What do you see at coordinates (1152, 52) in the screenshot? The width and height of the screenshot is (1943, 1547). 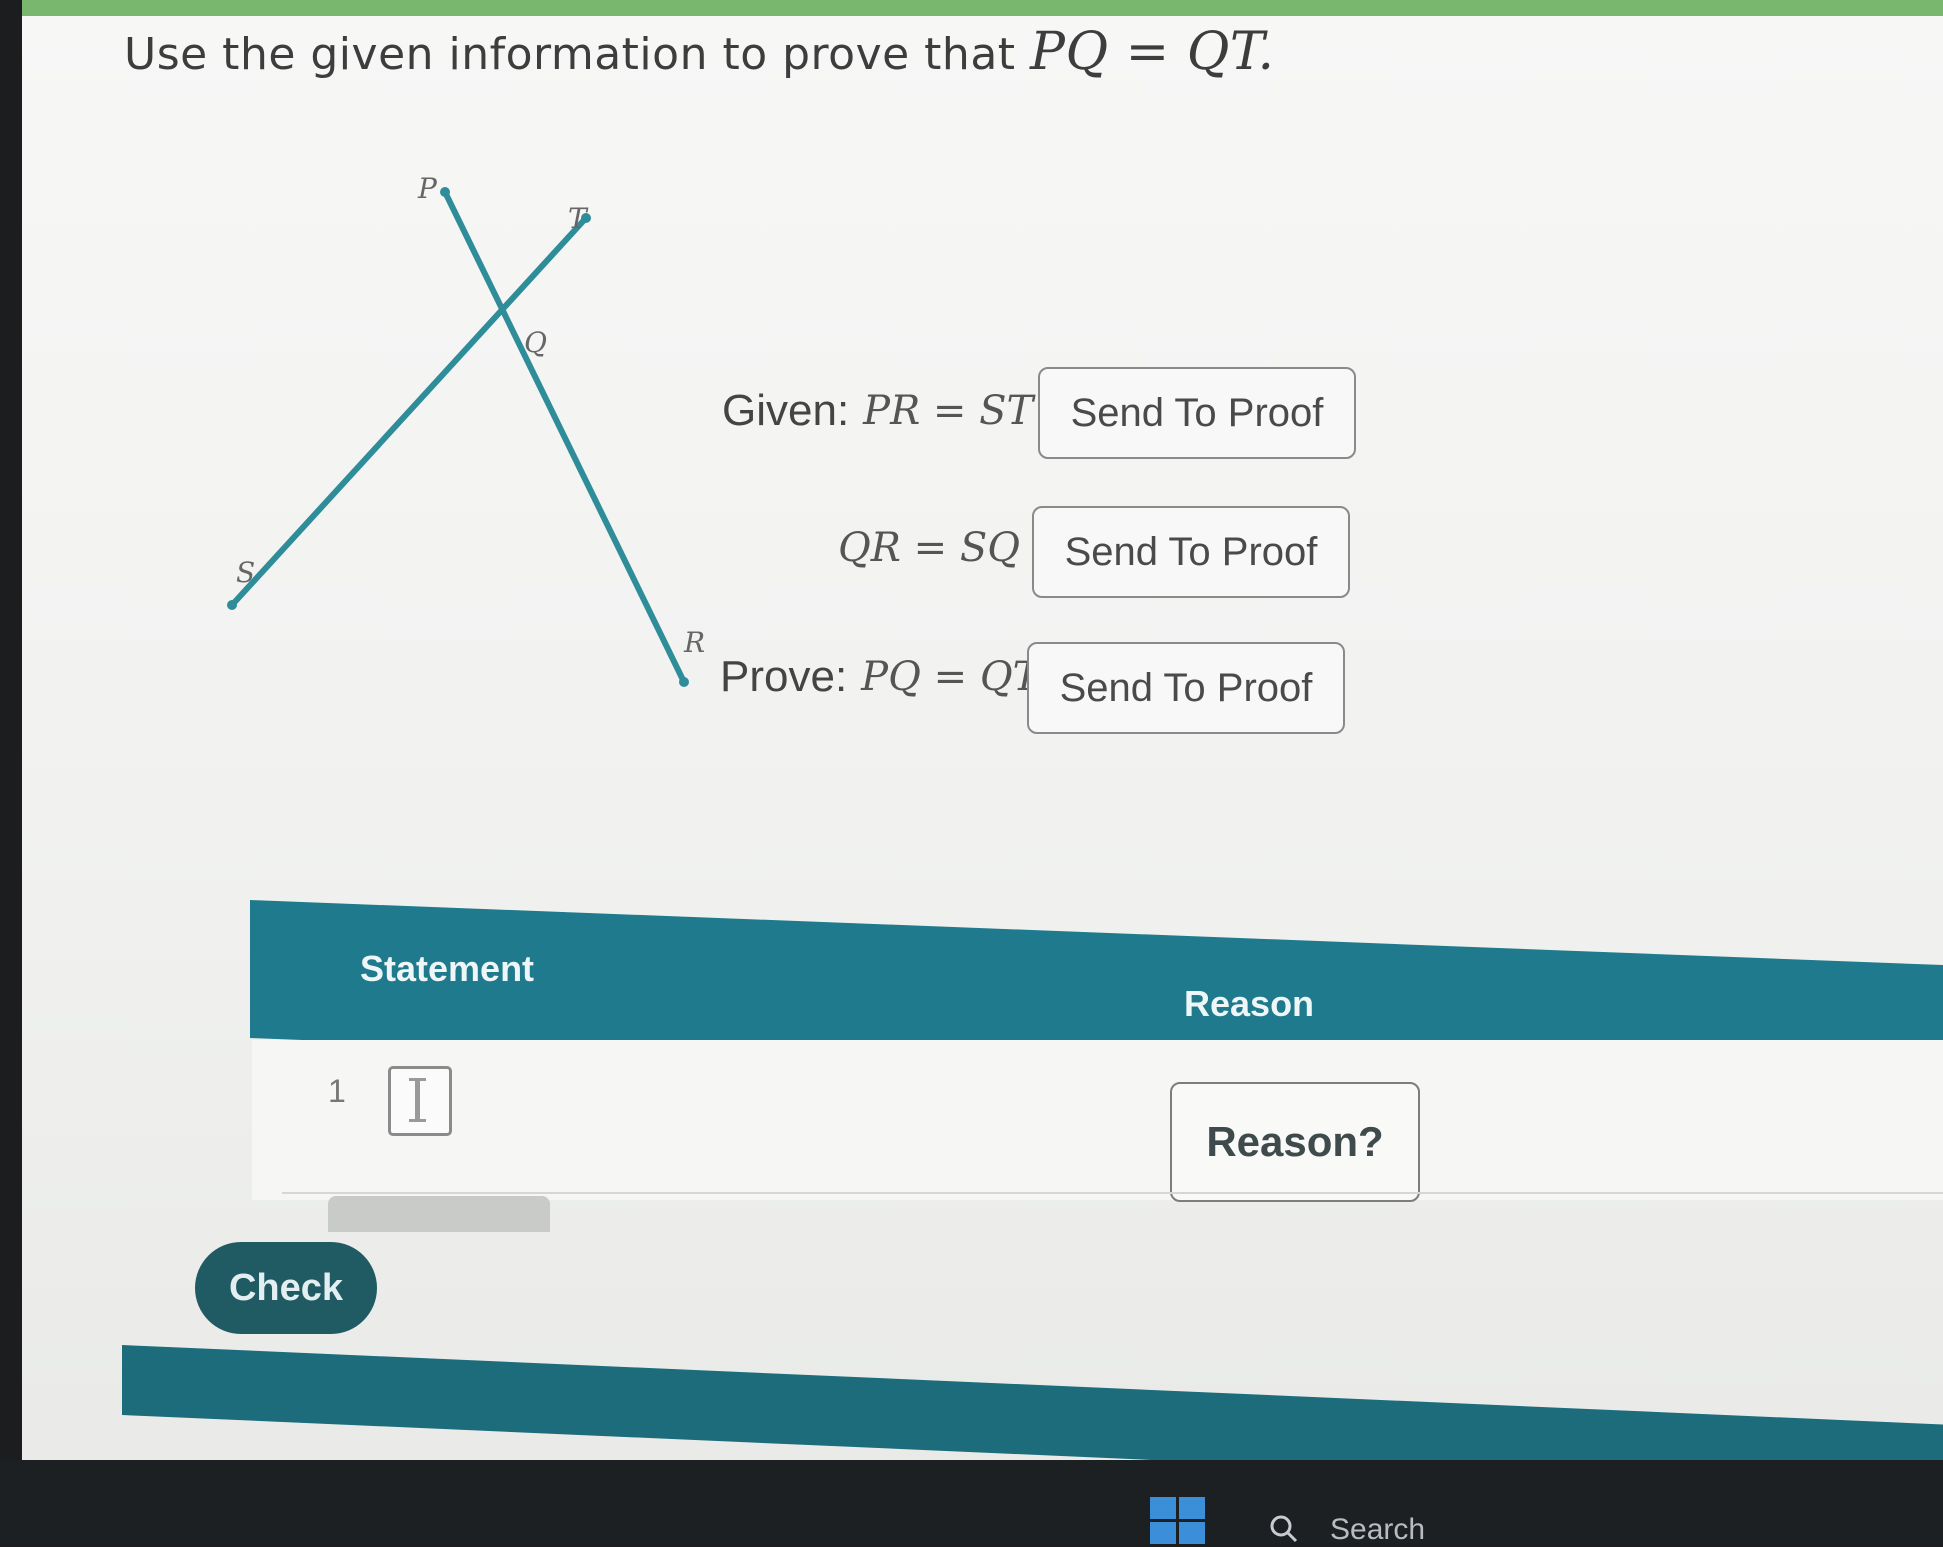 I see `question-math: PQ = QT.` at bounding box center [1152, 52].